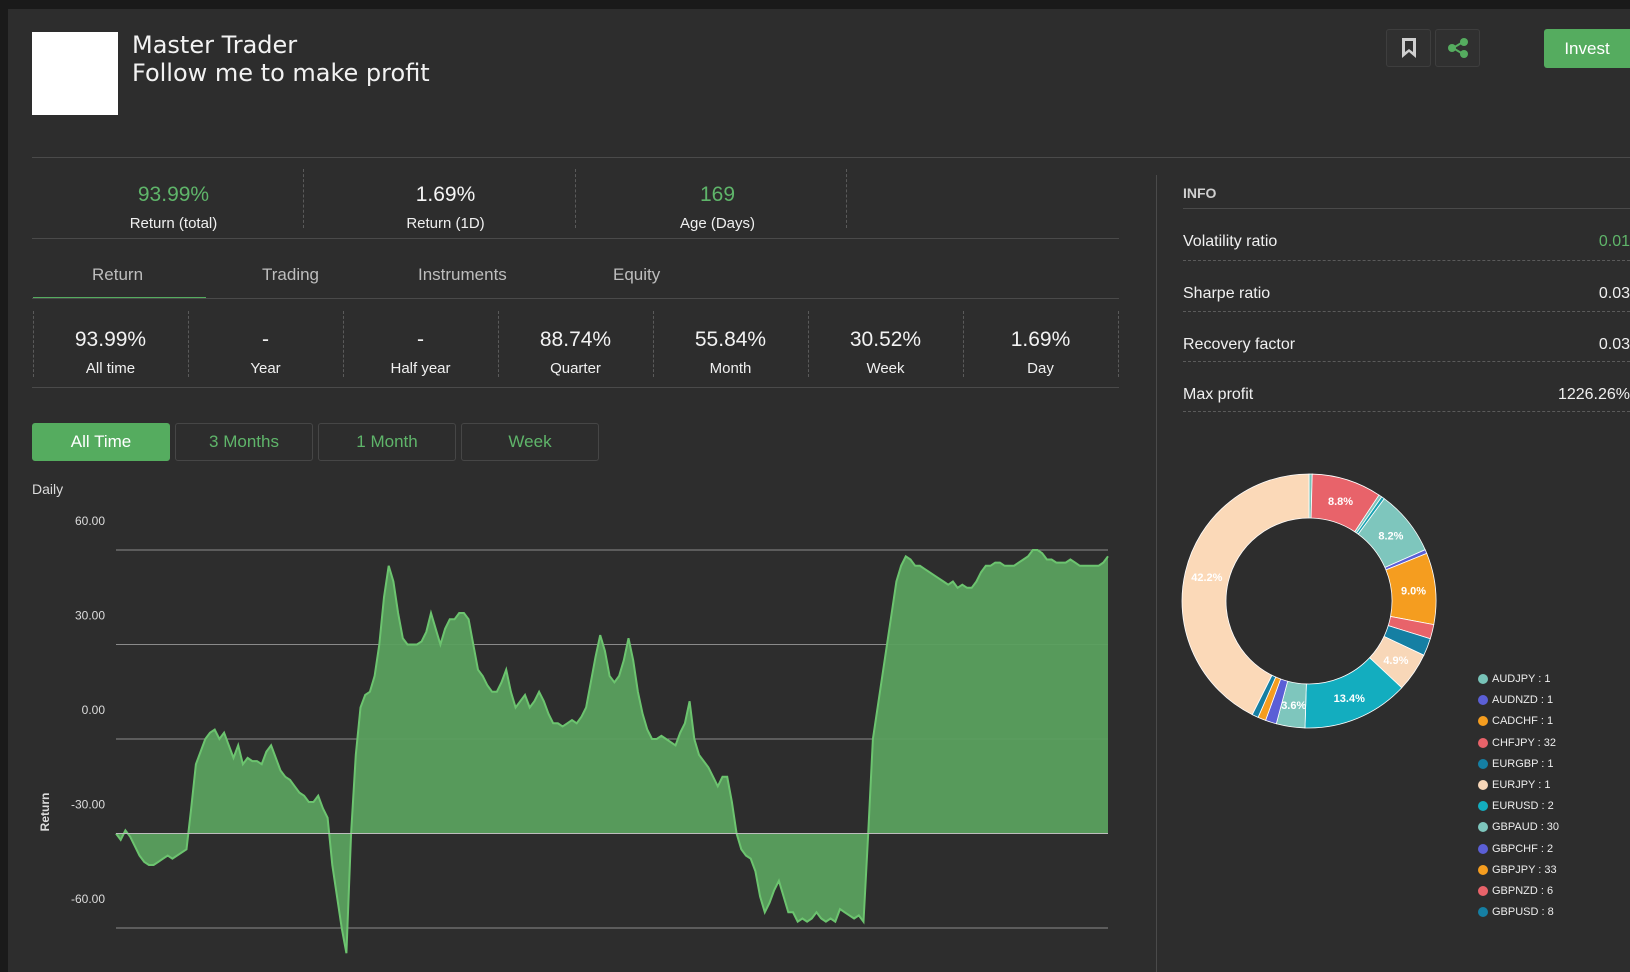 The width and height of the screenshot is (1630, 972). I want to click on range-week-button: Week, so click(530, 442).